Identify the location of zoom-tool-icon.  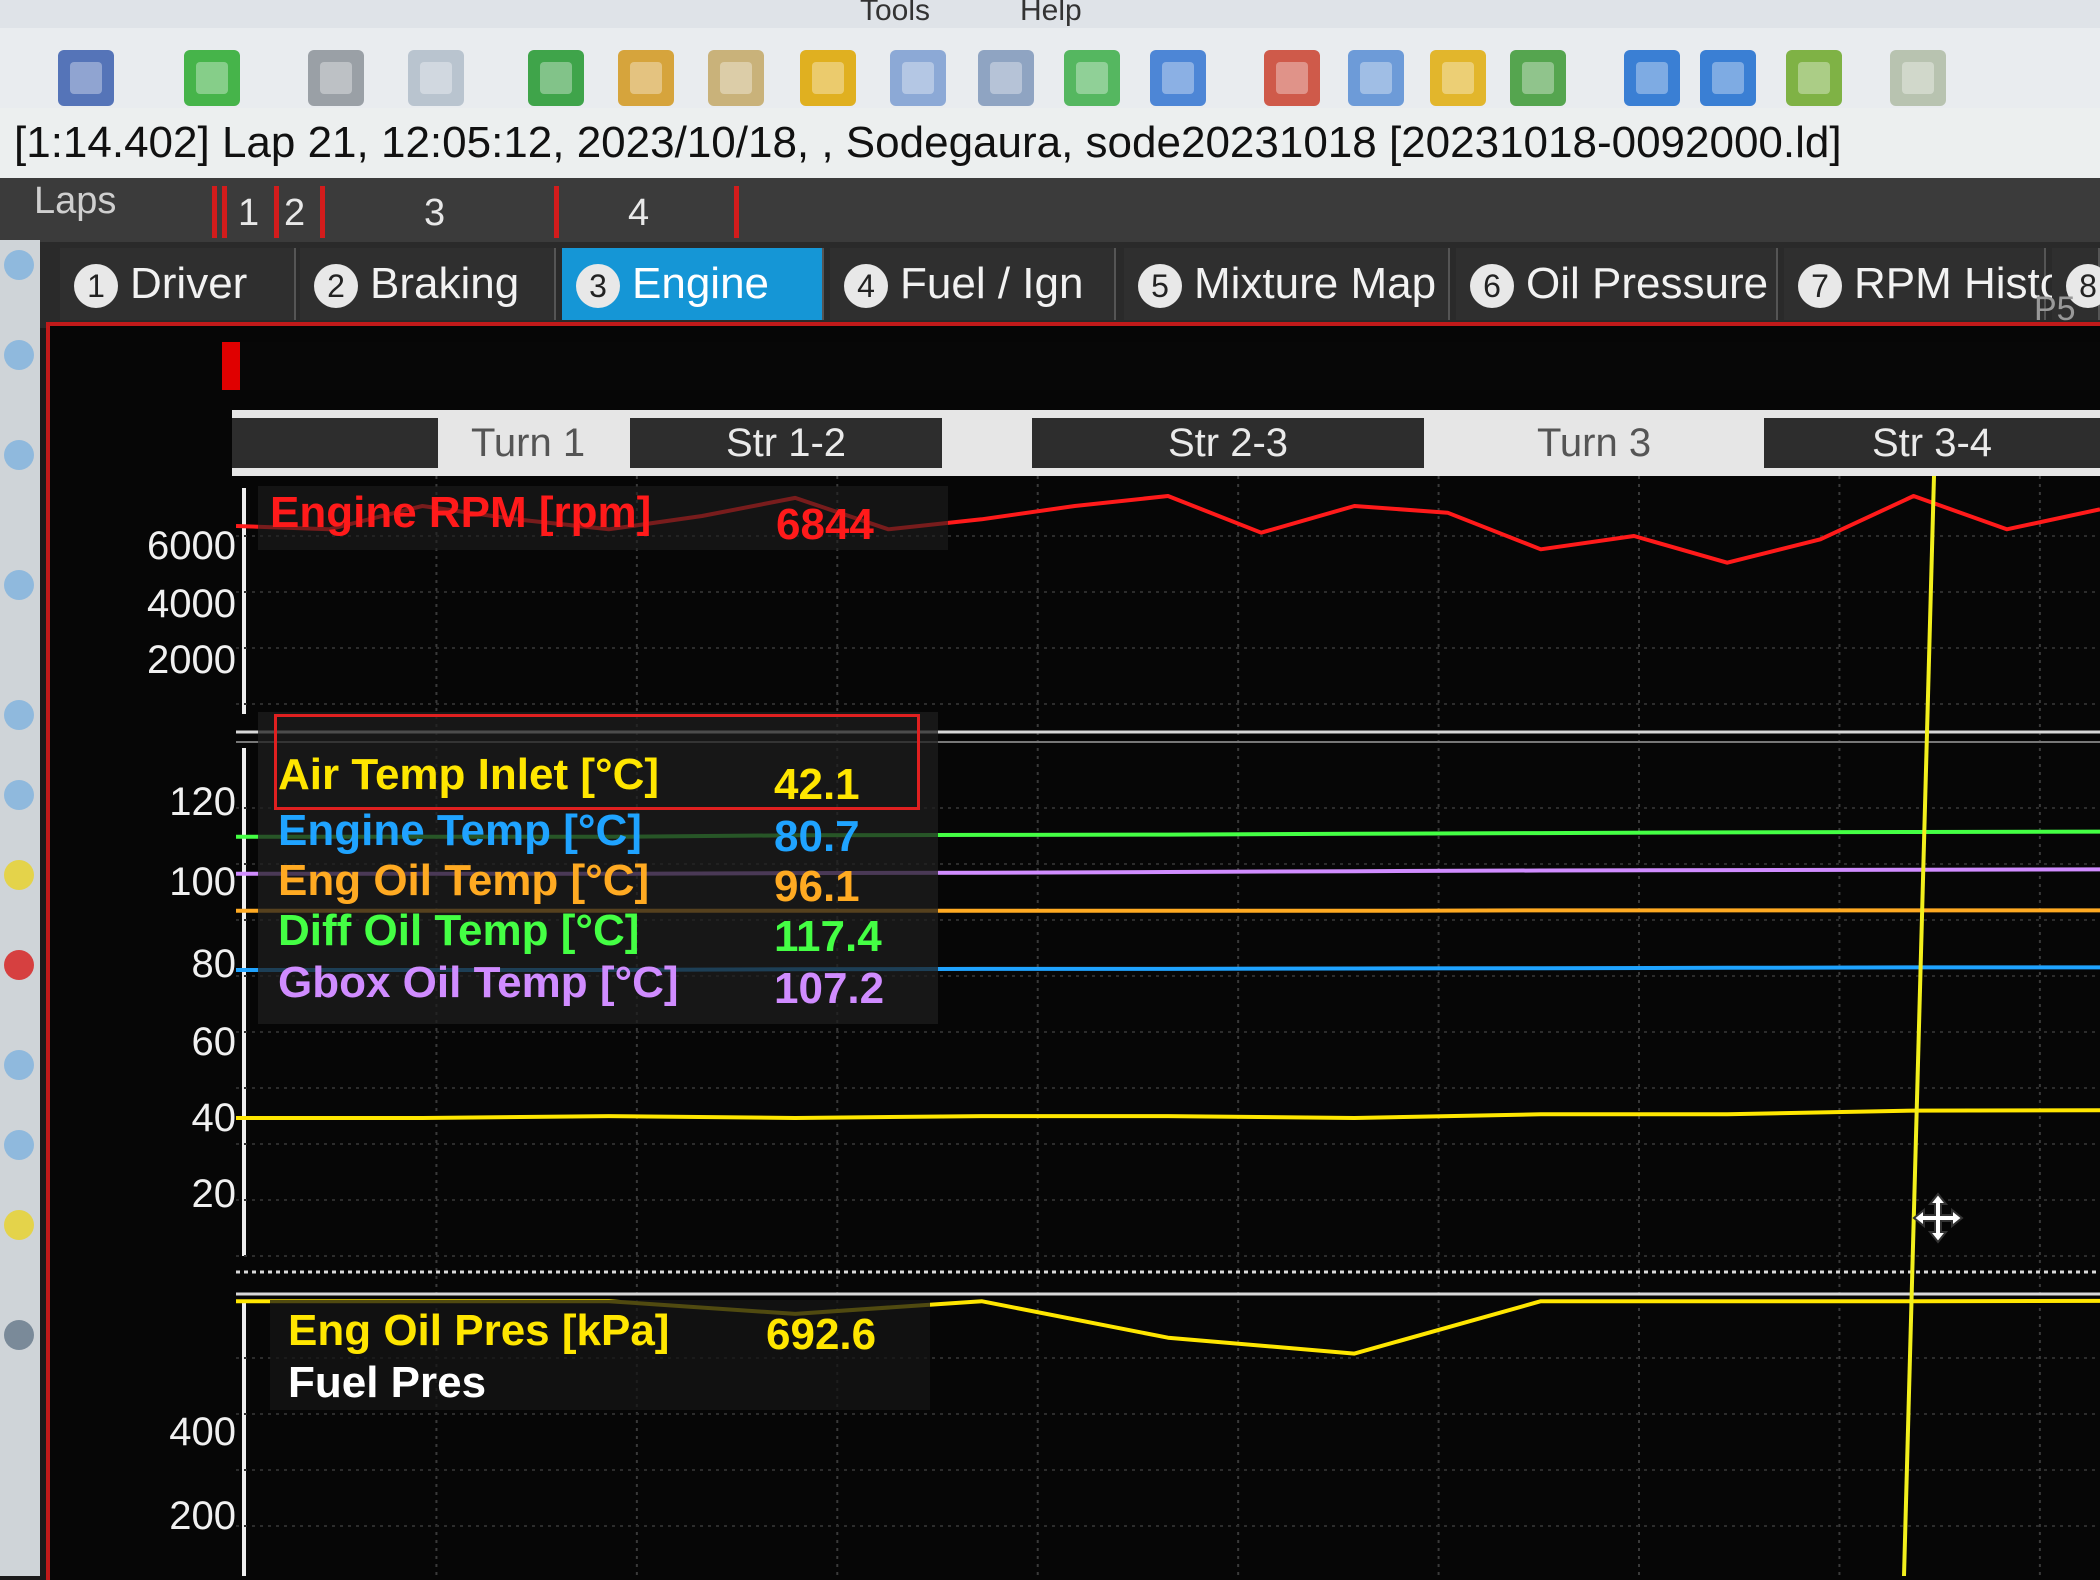
(19, 585).